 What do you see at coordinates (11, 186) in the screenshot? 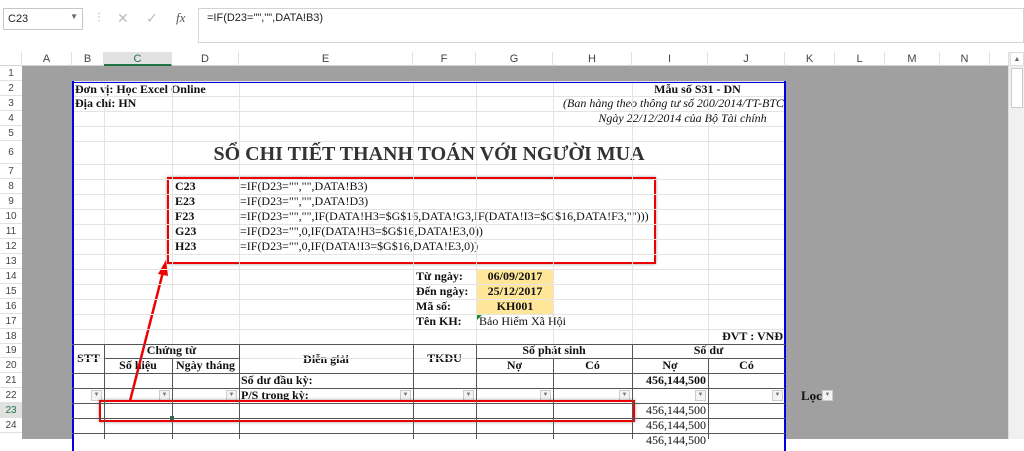
I see `row-header-8: 8` at bounding box center [11, 186].